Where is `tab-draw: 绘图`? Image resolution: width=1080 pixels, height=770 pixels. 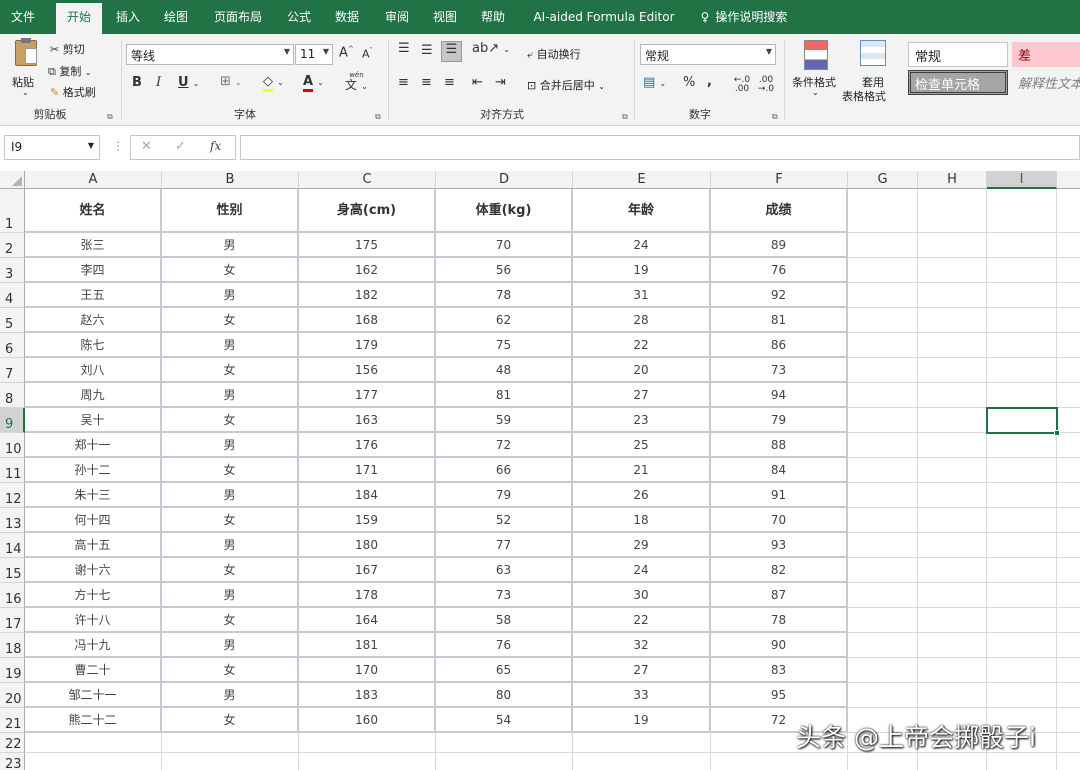 tab-draw: 绘图 is located at coordinates (176, 17).